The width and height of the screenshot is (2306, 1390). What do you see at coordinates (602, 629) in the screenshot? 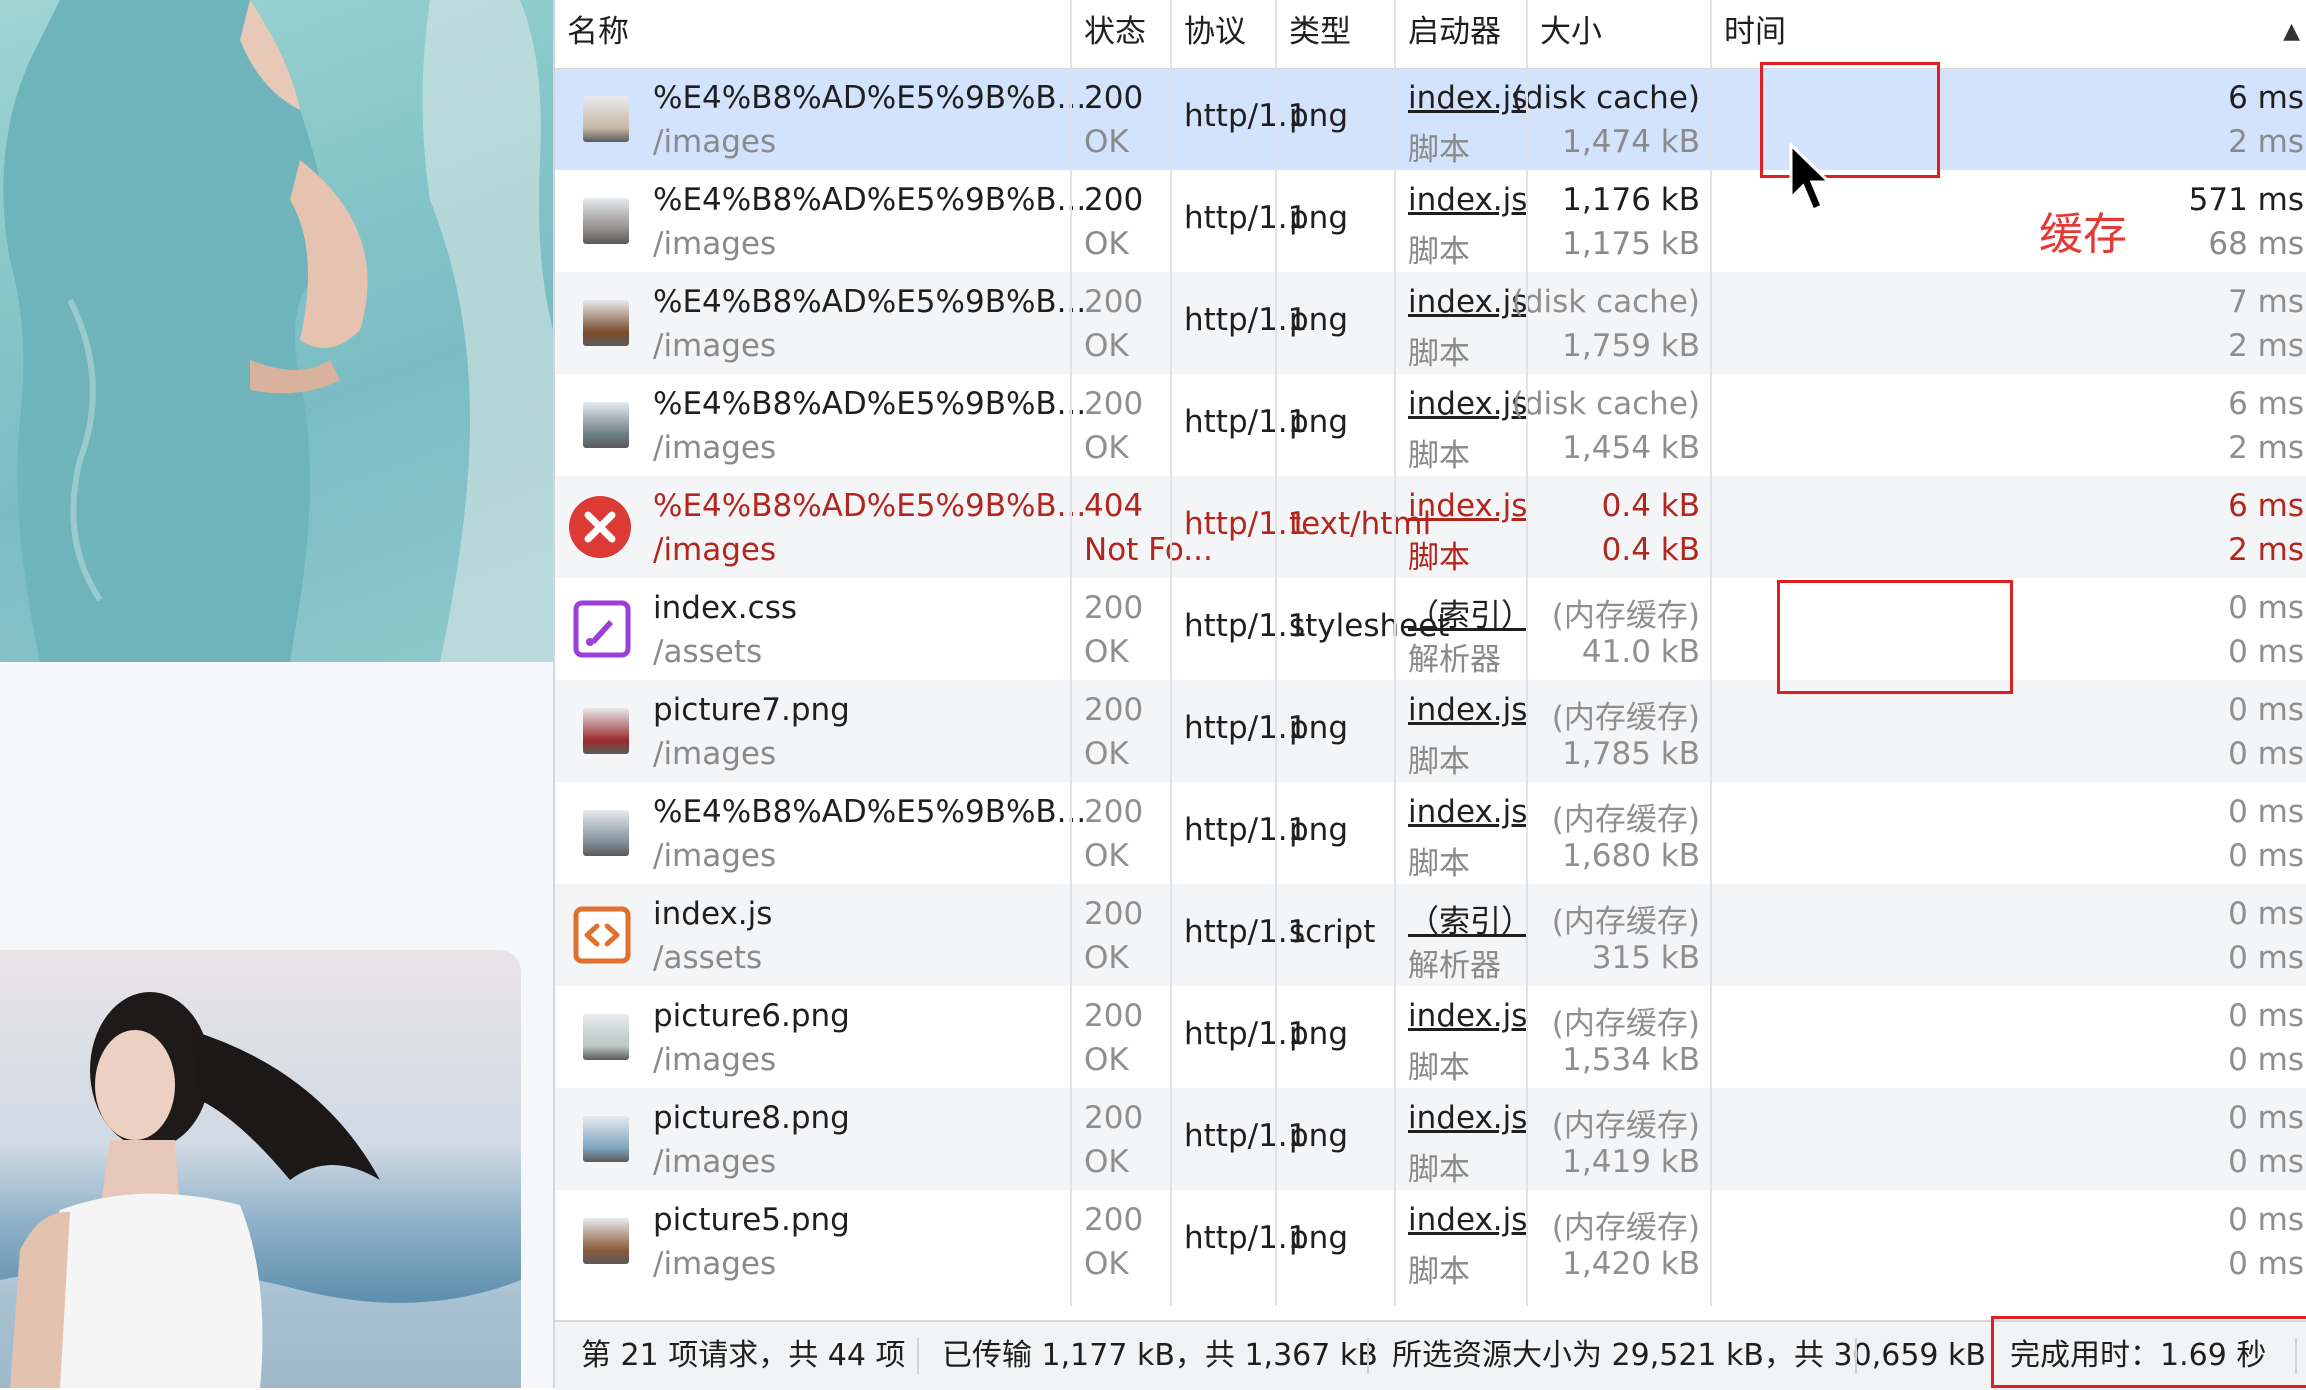
I see `stylesheet-icon` at bounding box center [602, 629].